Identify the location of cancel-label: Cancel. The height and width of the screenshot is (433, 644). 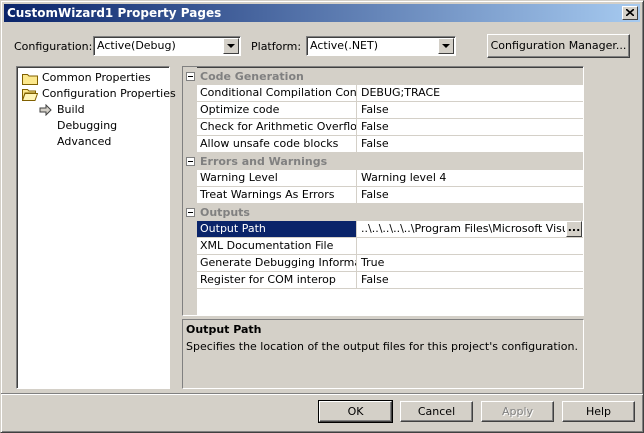
(436, 411).